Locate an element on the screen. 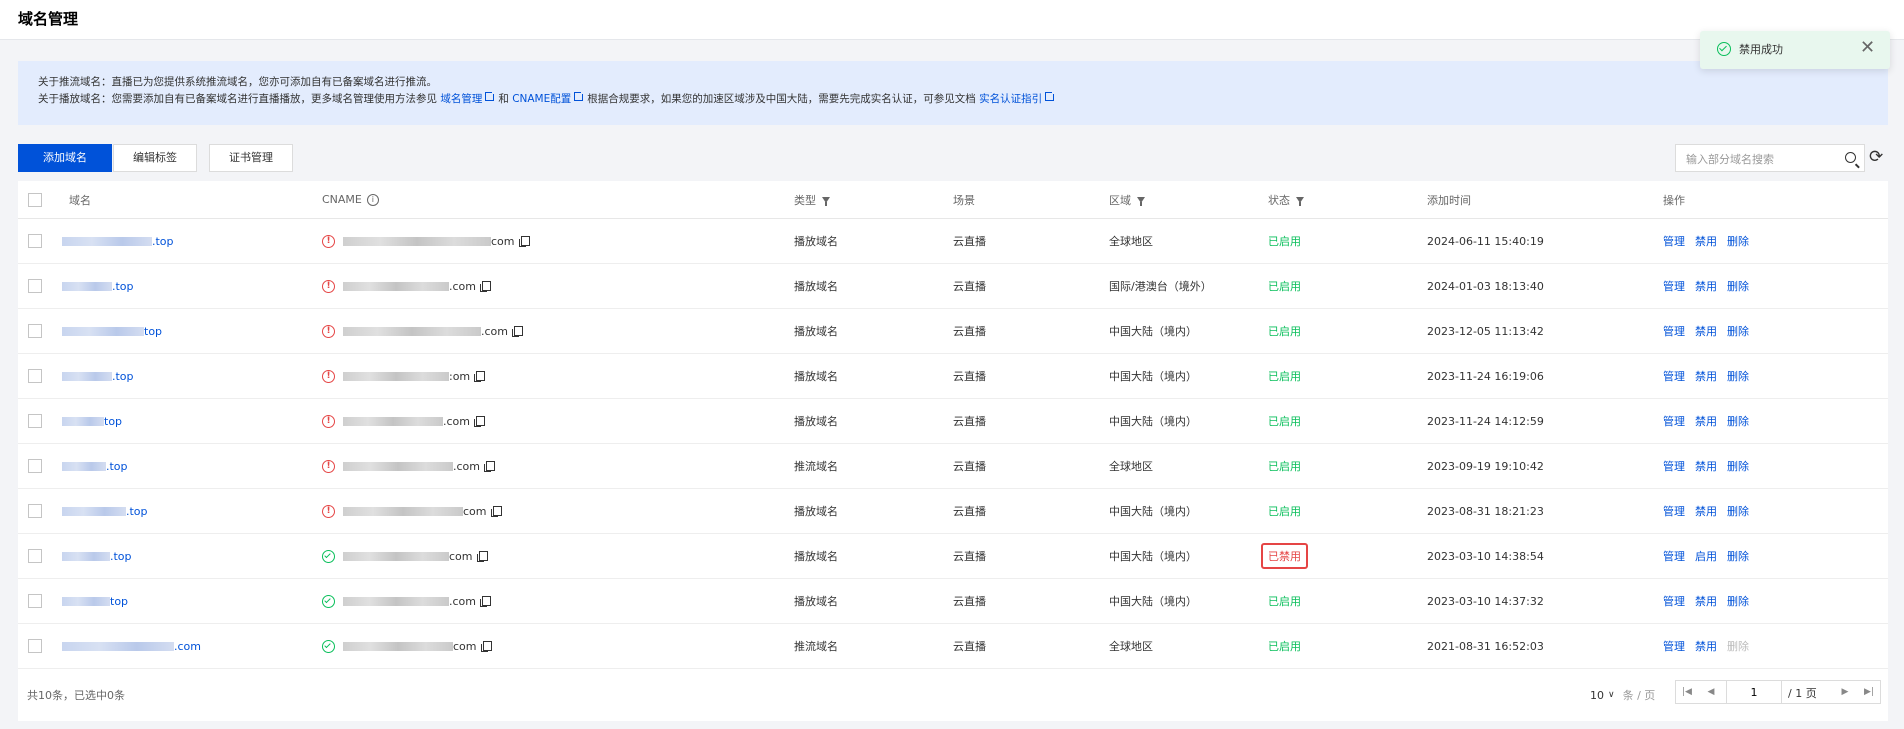 This screenshot has width=1904, height=729. prev-page-icon: ◀ is located at coordinates (1711, 692).